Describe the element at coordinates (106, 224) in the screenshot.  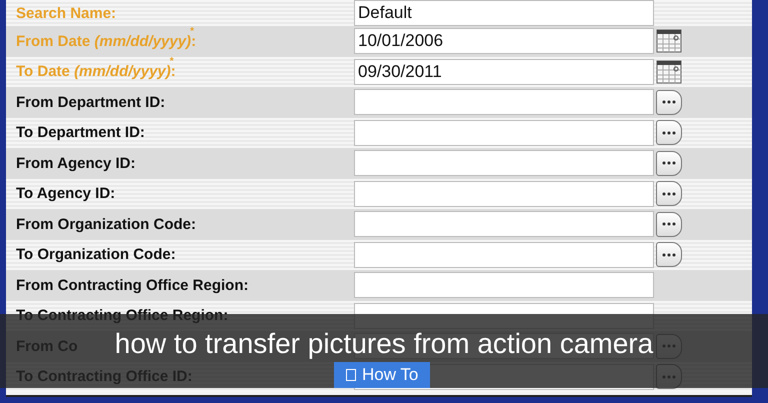
I see `field-label: From Organization Code:` at that location.